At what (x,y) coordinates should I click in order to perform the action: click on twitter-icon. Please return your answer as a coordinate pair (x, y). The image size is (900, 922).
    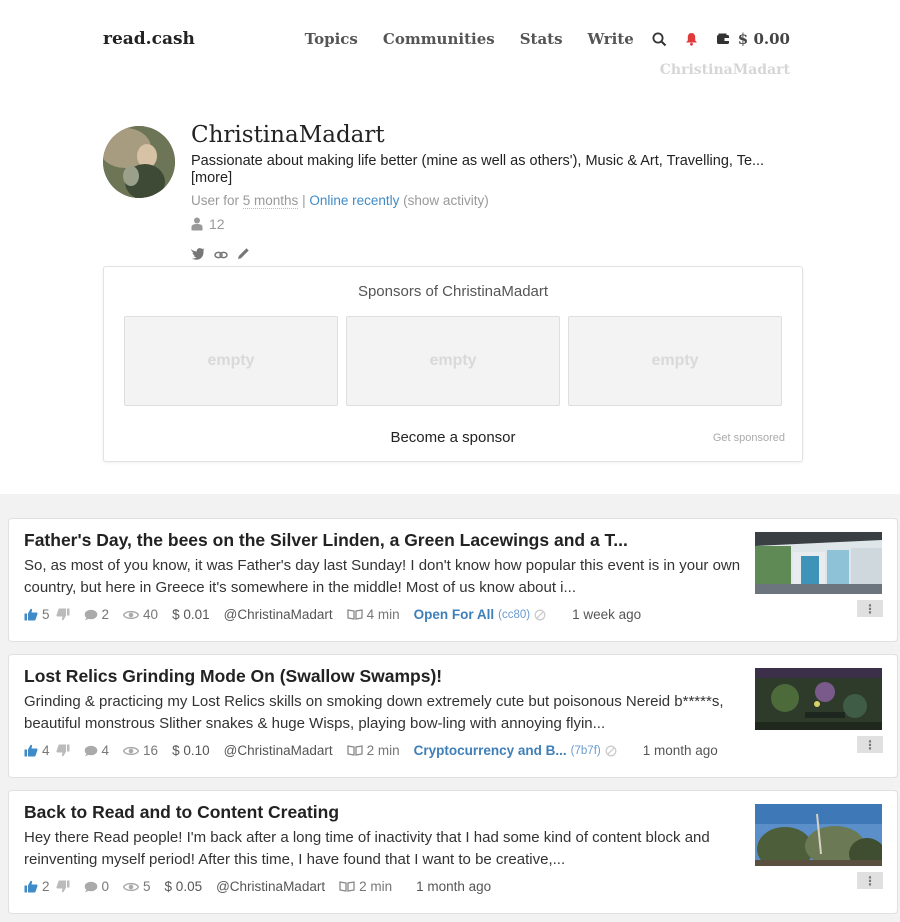
    Looking at the image, I should click on (197, 256).